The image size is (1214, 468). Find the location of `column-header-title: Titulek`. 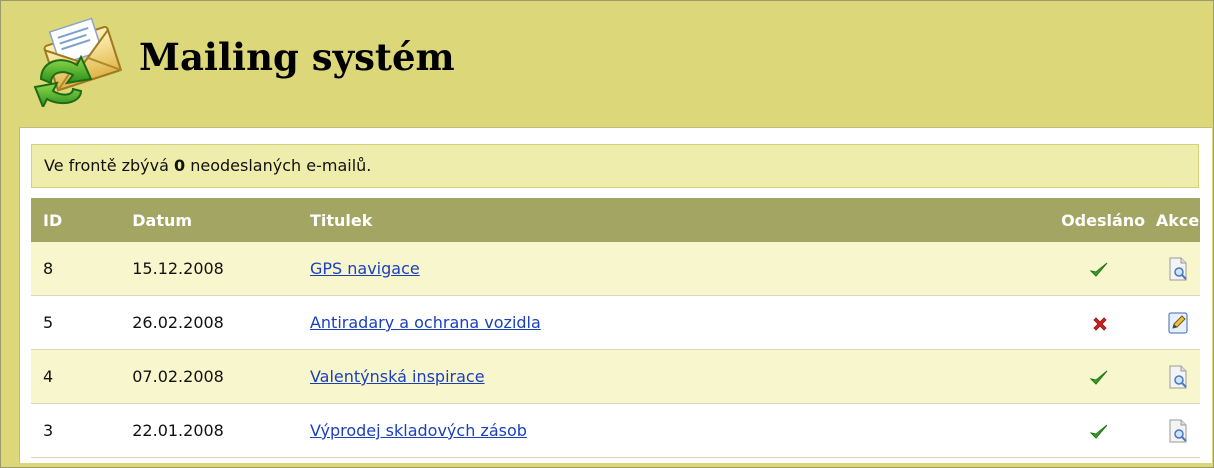

column-header-title: Titulek is located at coordinates (640, 220).